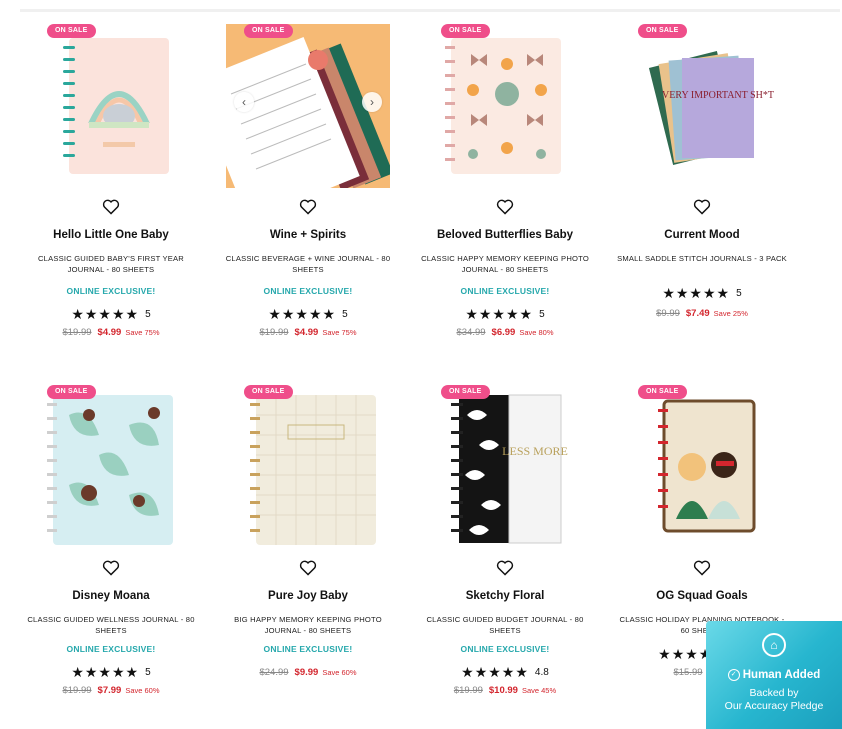 The height and width of the screenshot is (729, 842). Describe the element at coordinates (536, 332) in the screenshot. I see `savings-label: Save 80%` at that location.